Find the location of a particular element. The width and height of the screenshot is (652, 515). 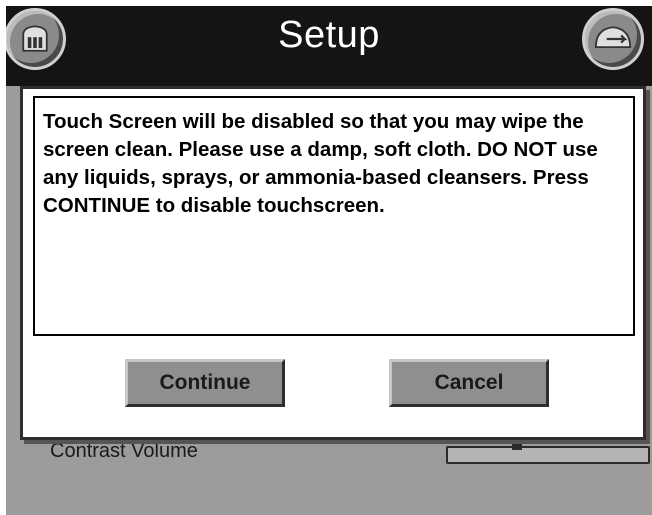

back-button is located at coordinates (613, 39).